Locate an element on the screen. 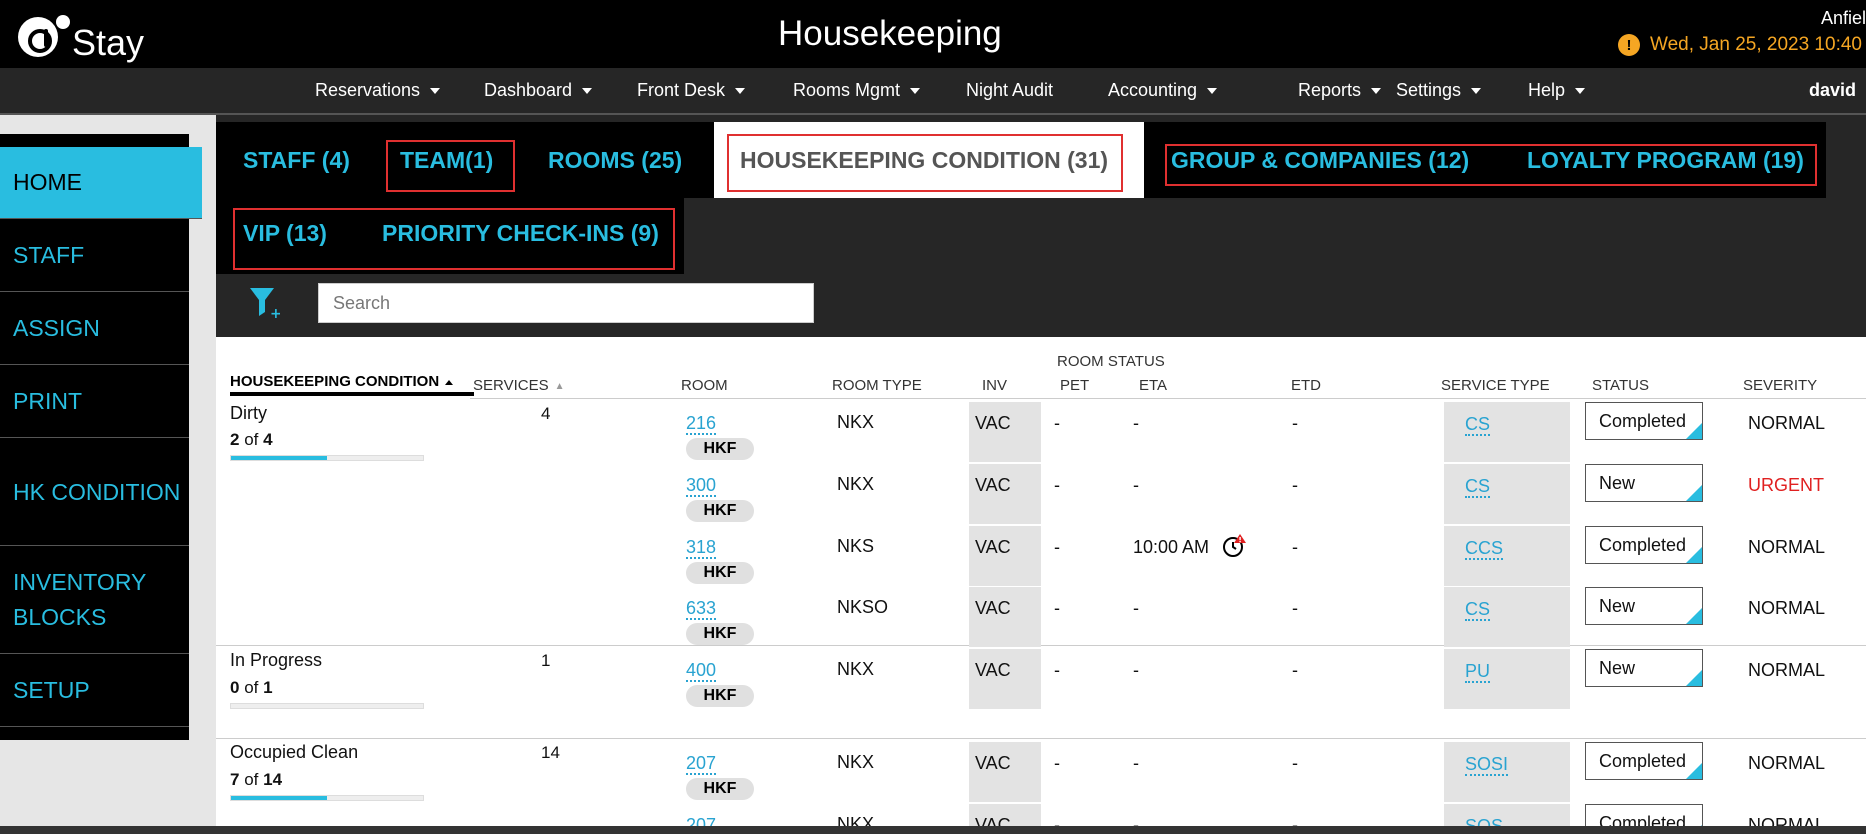 The height and width of the screenshot is (834, 1866). property-name: Anfiel is located at coordinates (1843, 18).